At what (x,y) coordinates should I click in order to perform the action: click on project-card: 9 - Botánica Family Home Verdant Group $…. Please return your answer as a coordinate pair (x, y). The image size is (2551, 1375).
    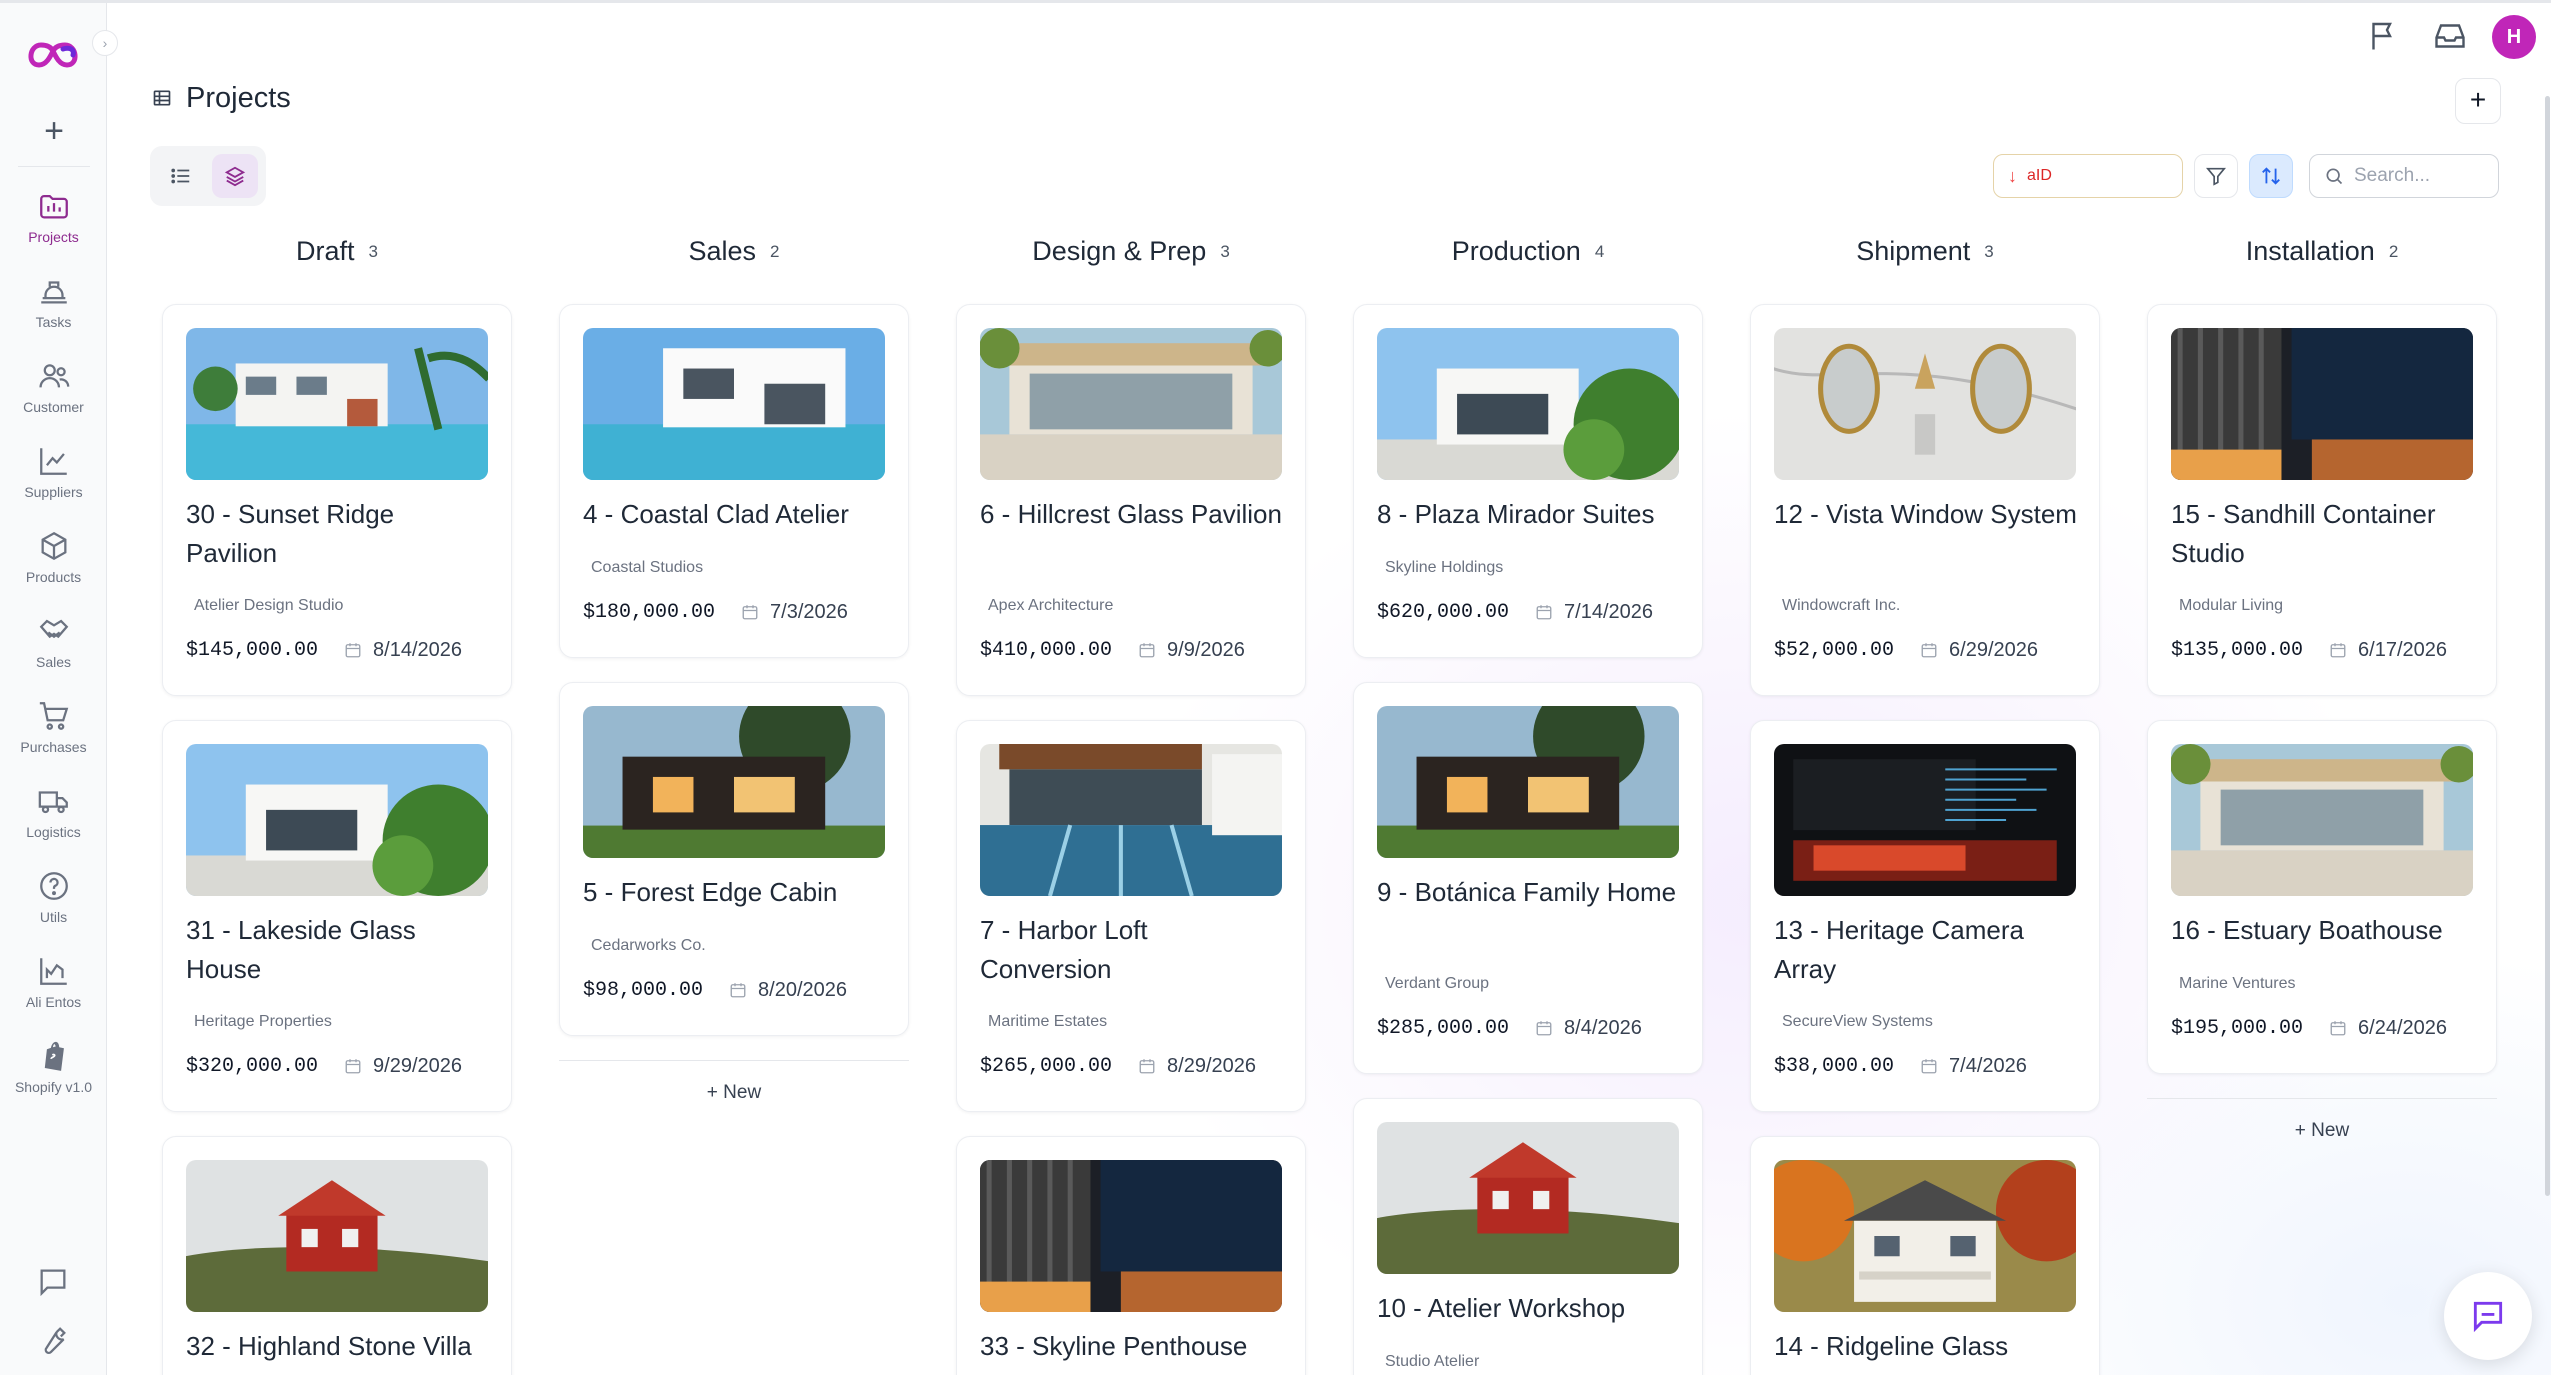
    Looking at the image, I should click on (1528, 878).